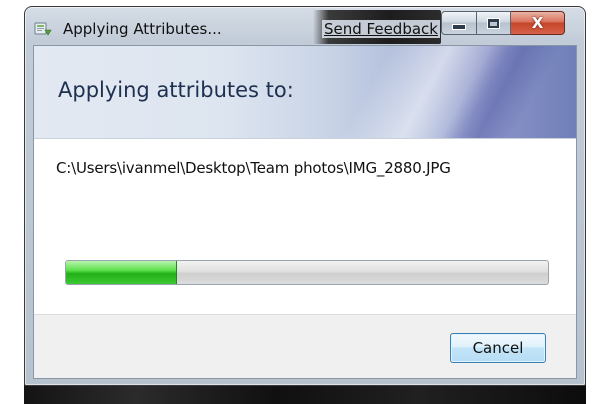  What do you see at coordinates (459, 26) in the screenshot?
I see `minimize-icon` at bounding box center [459, 26].